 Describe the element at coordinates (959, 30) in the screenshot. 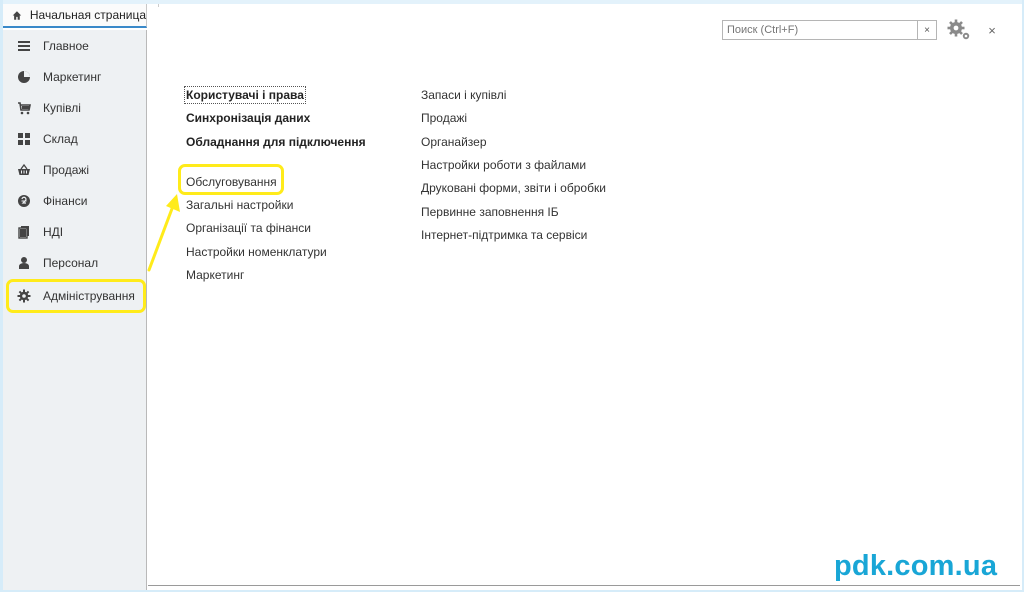

I see `settings-gear-icon` at that location.